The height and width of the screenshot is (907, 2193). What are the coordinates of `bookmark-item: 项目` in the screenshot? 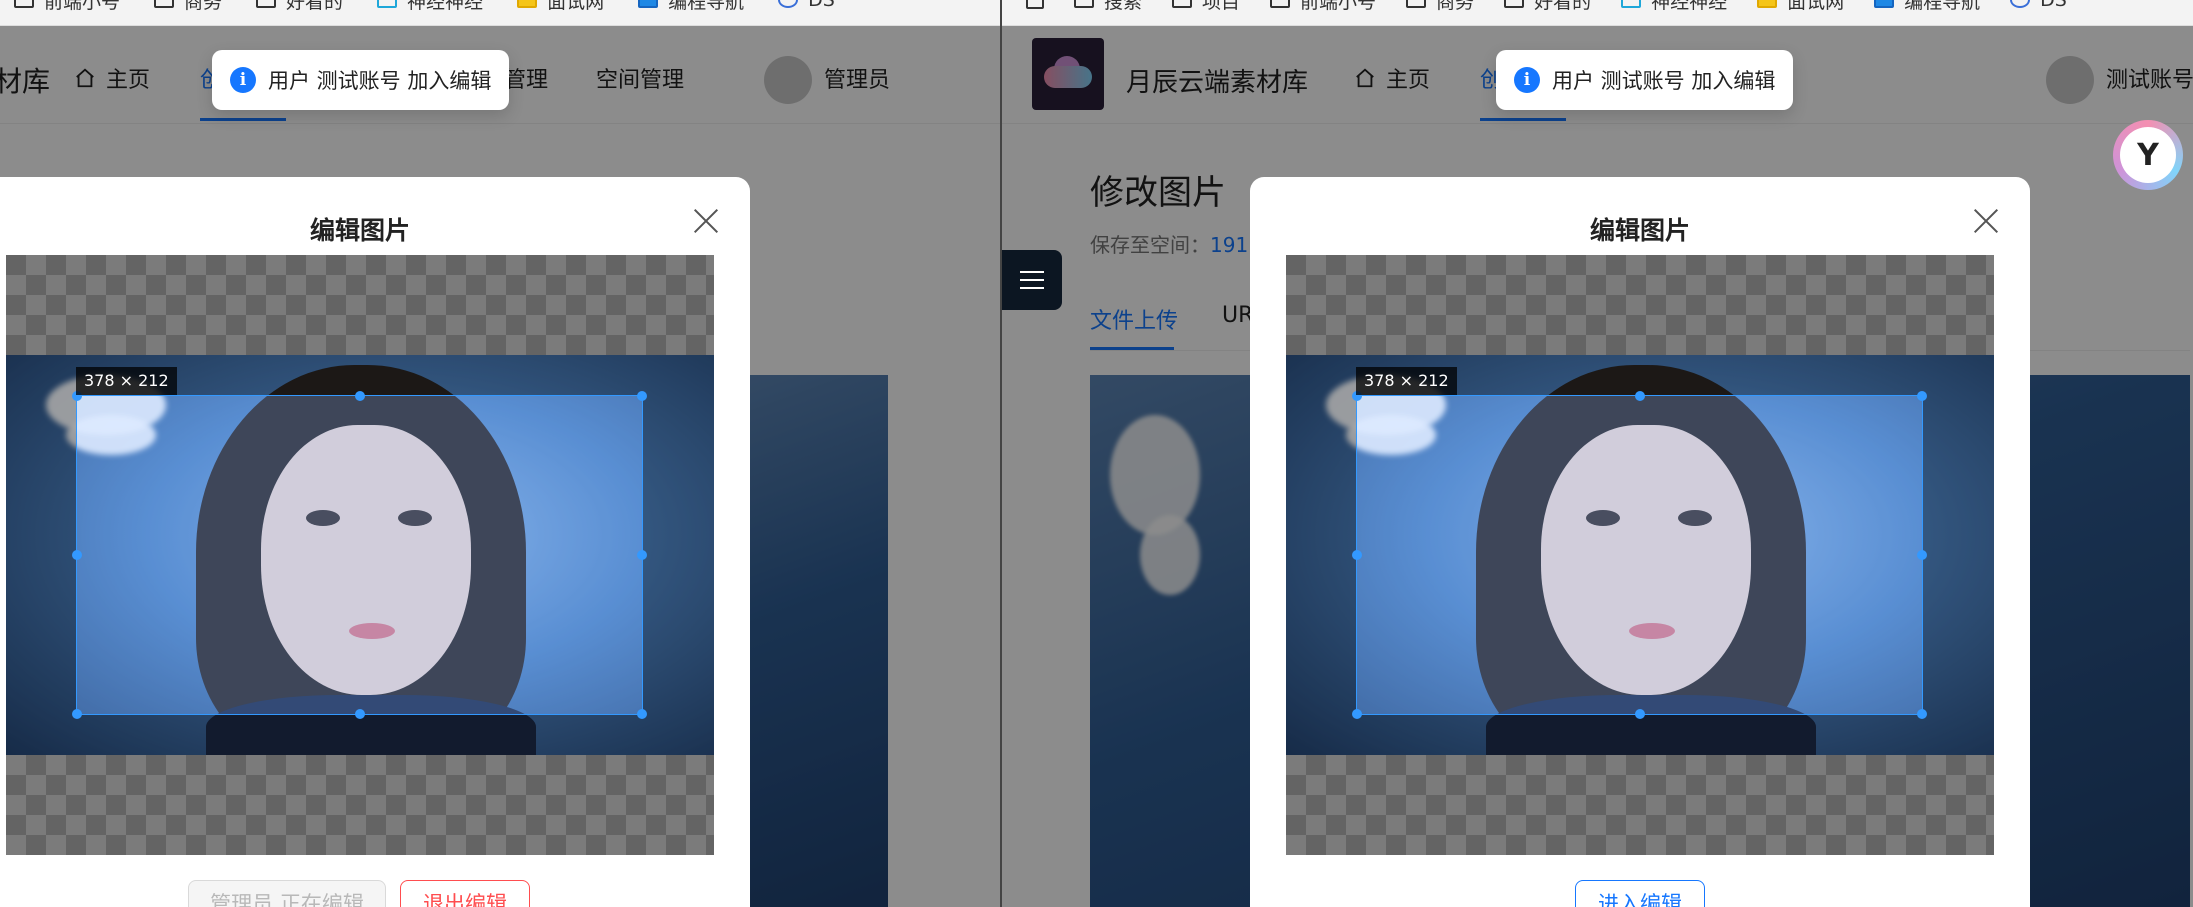 It's located at (1206, 6).